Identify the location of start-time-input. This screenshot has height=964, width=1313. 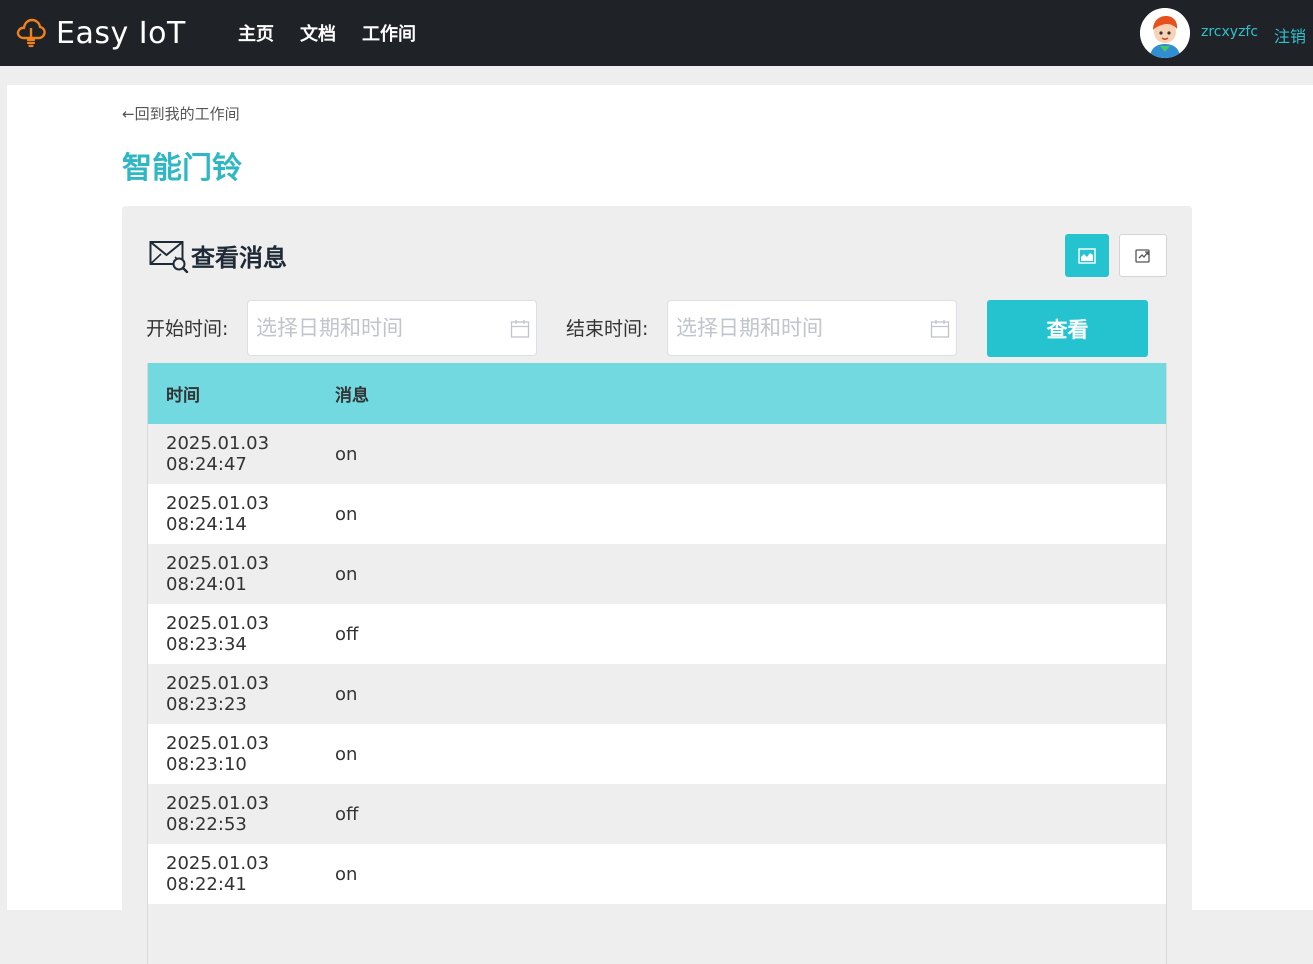
(374, 328).